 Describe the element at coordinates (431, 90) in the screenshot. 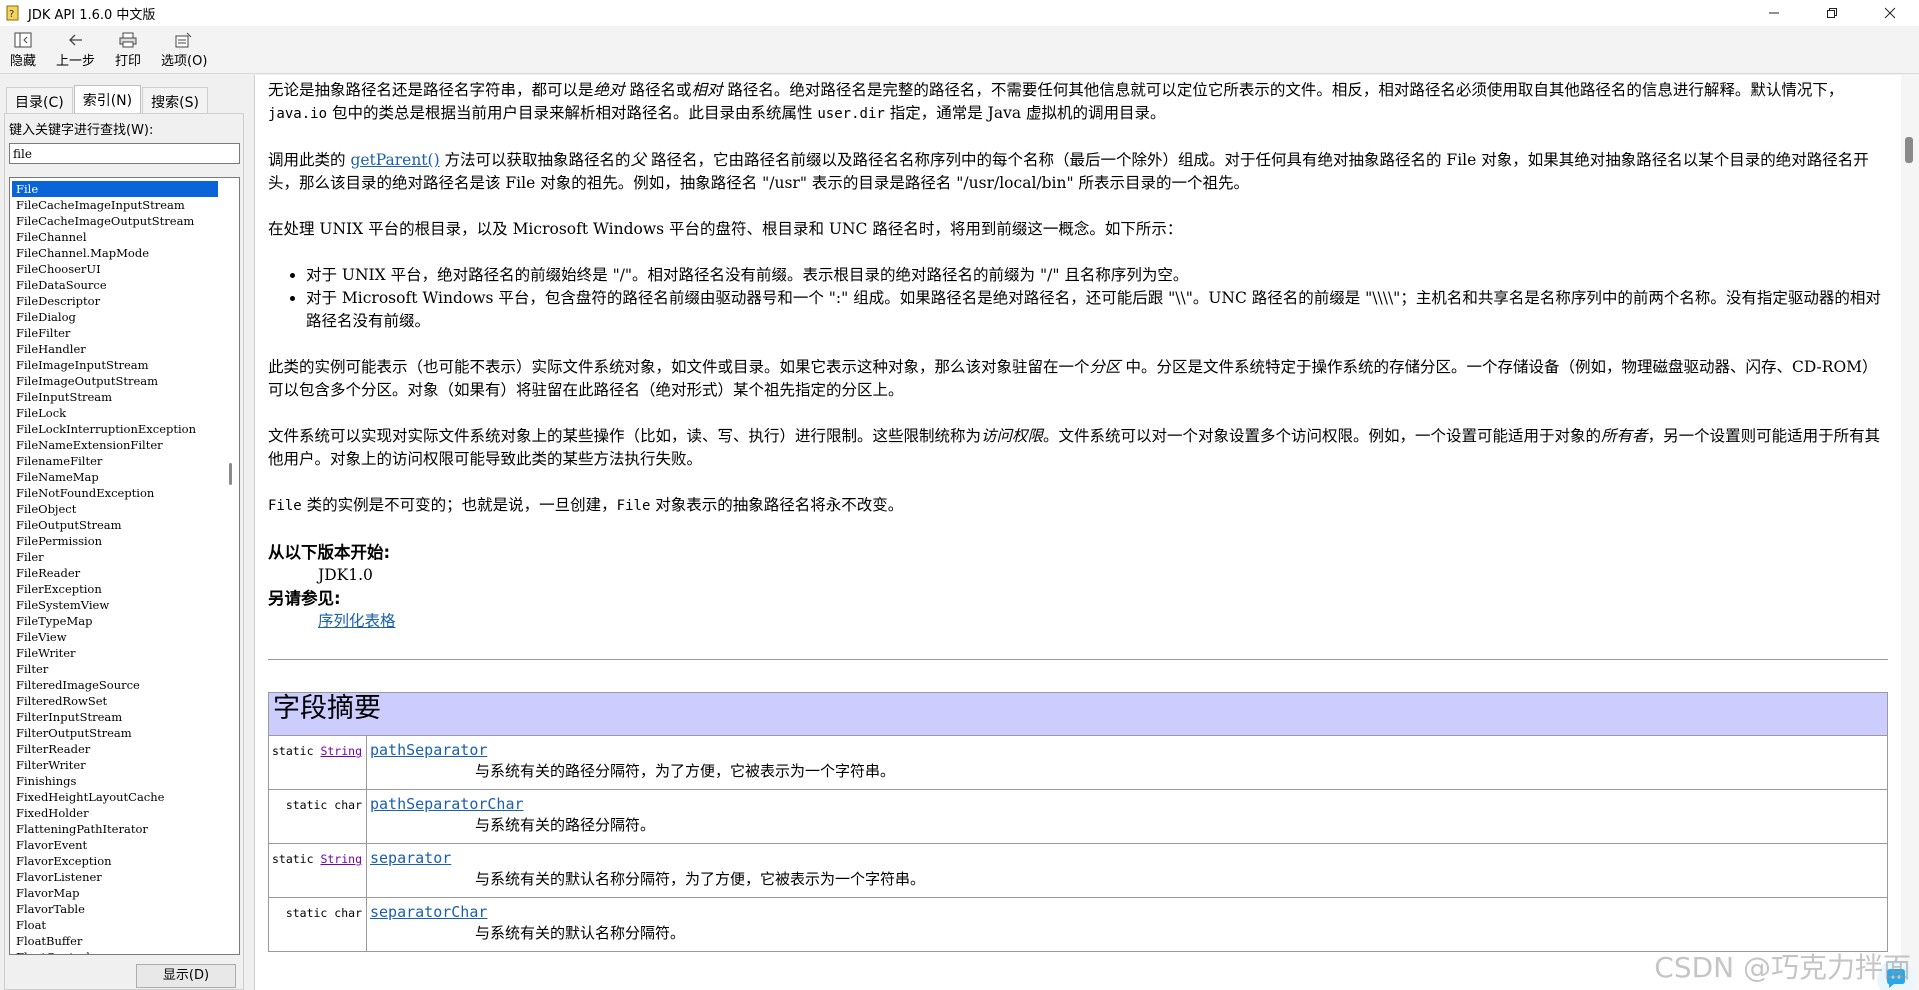

I see `text: 无论是抽象路径名还是路径名字符串，都可以是` at that location.